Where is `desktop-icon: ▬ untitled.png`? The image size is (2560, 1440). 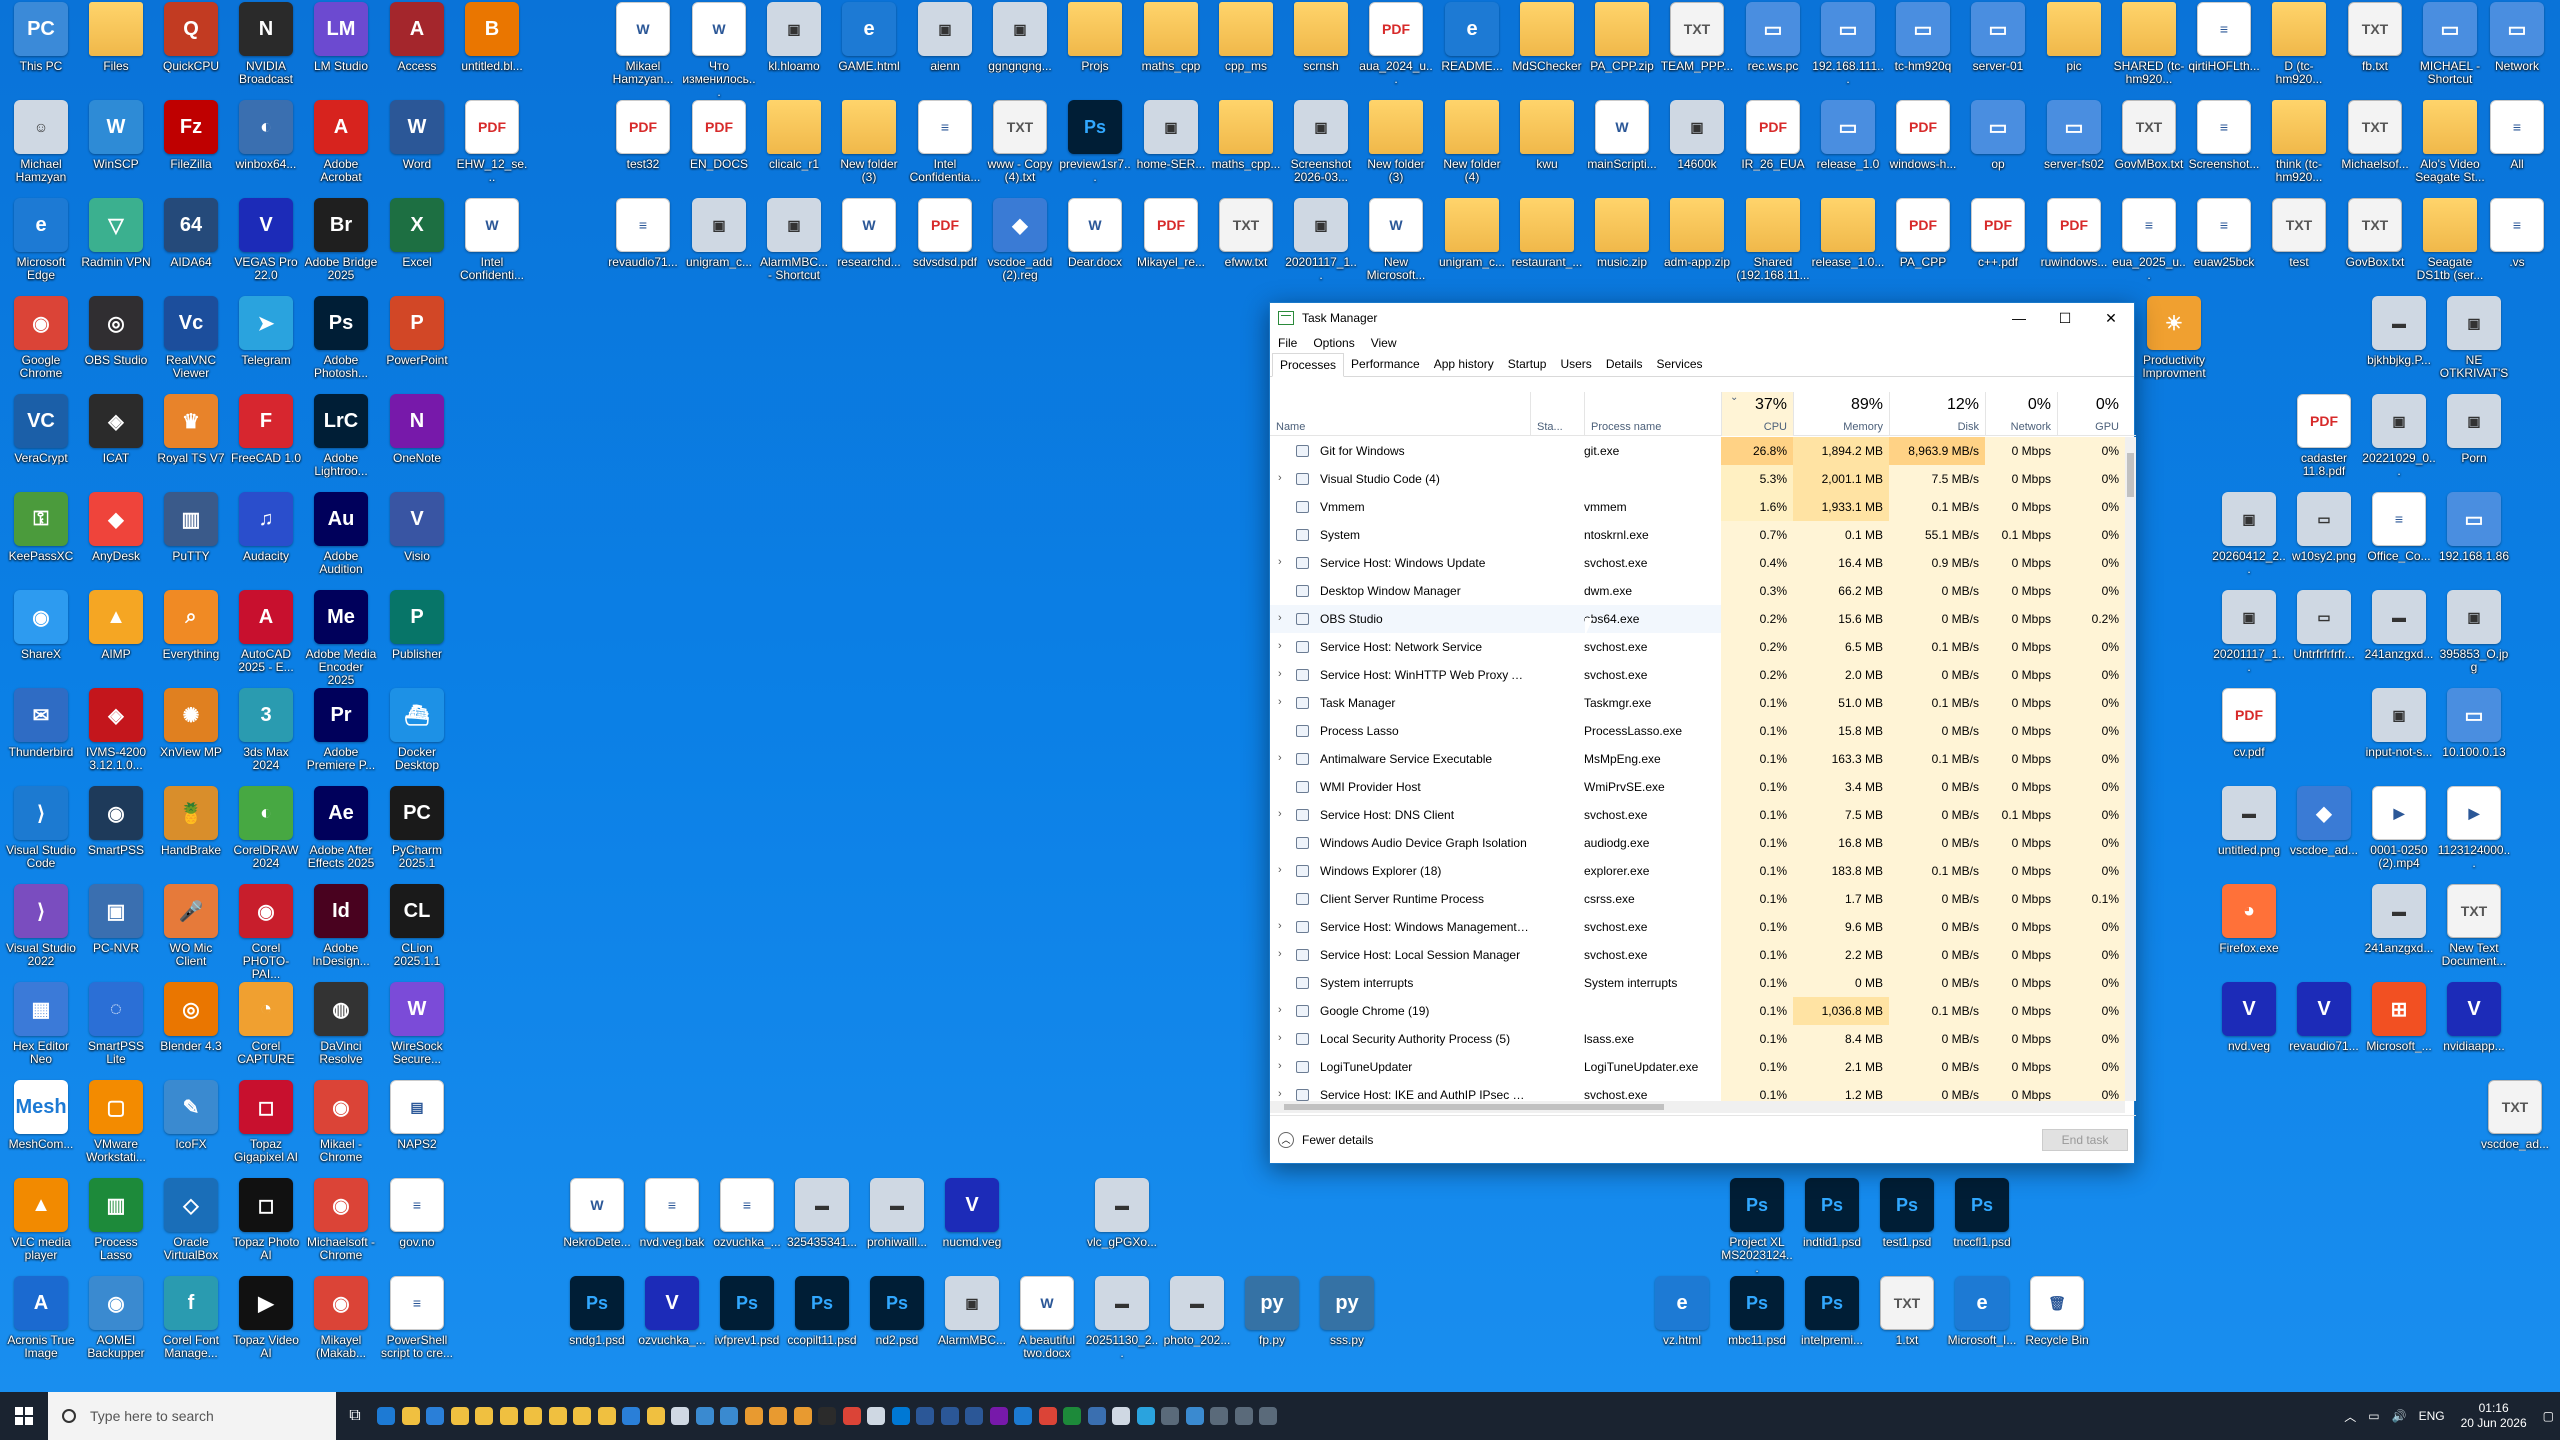
desktop-icon: ▬ untitled.png is located at coordinates (2249, 835).